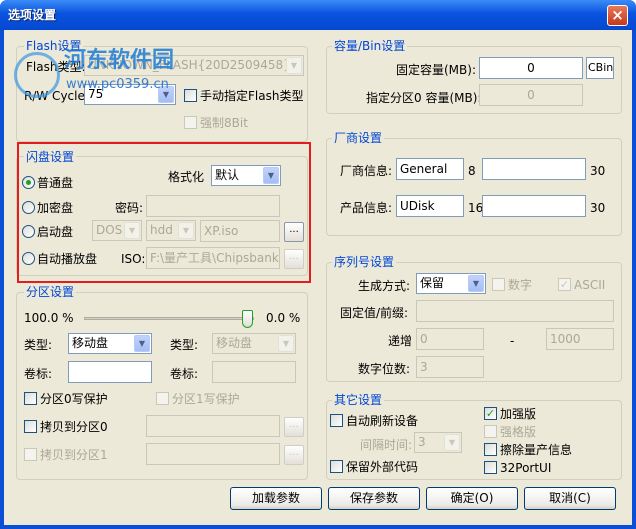 The height and width of the screenshot is (529, 636). I want to click on auto-refresh-checkbox, so click(336, 420).